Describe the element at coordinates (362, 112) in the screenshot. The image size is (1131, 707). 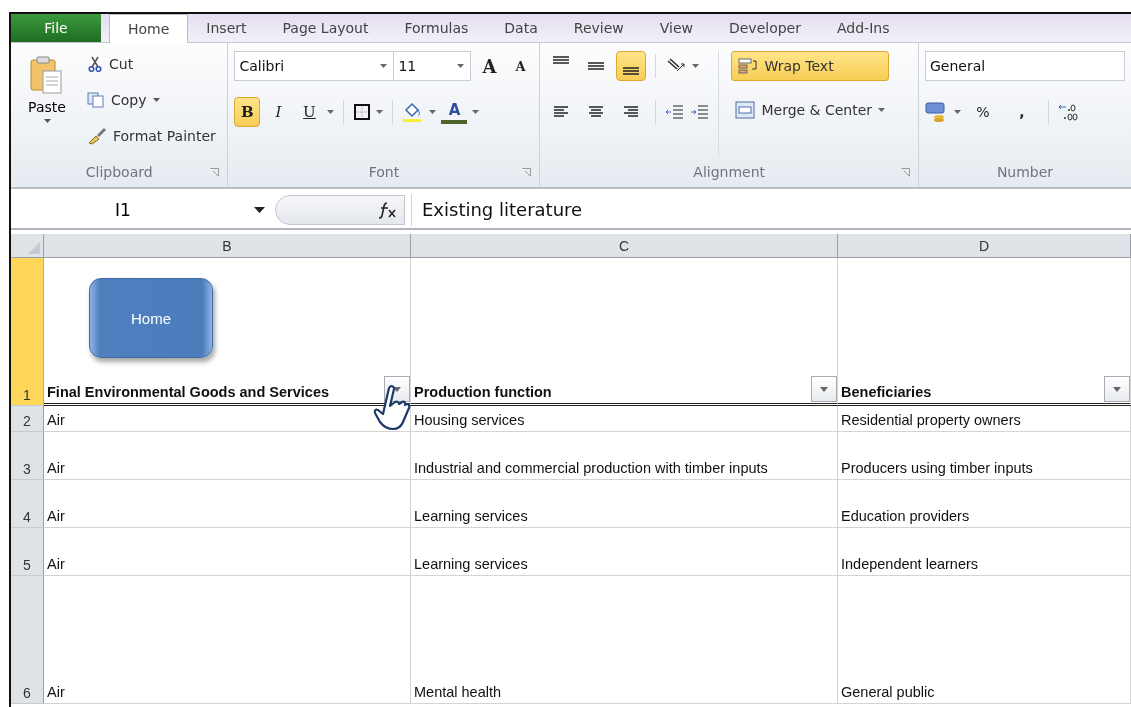
I see `borders-icon` at that location.